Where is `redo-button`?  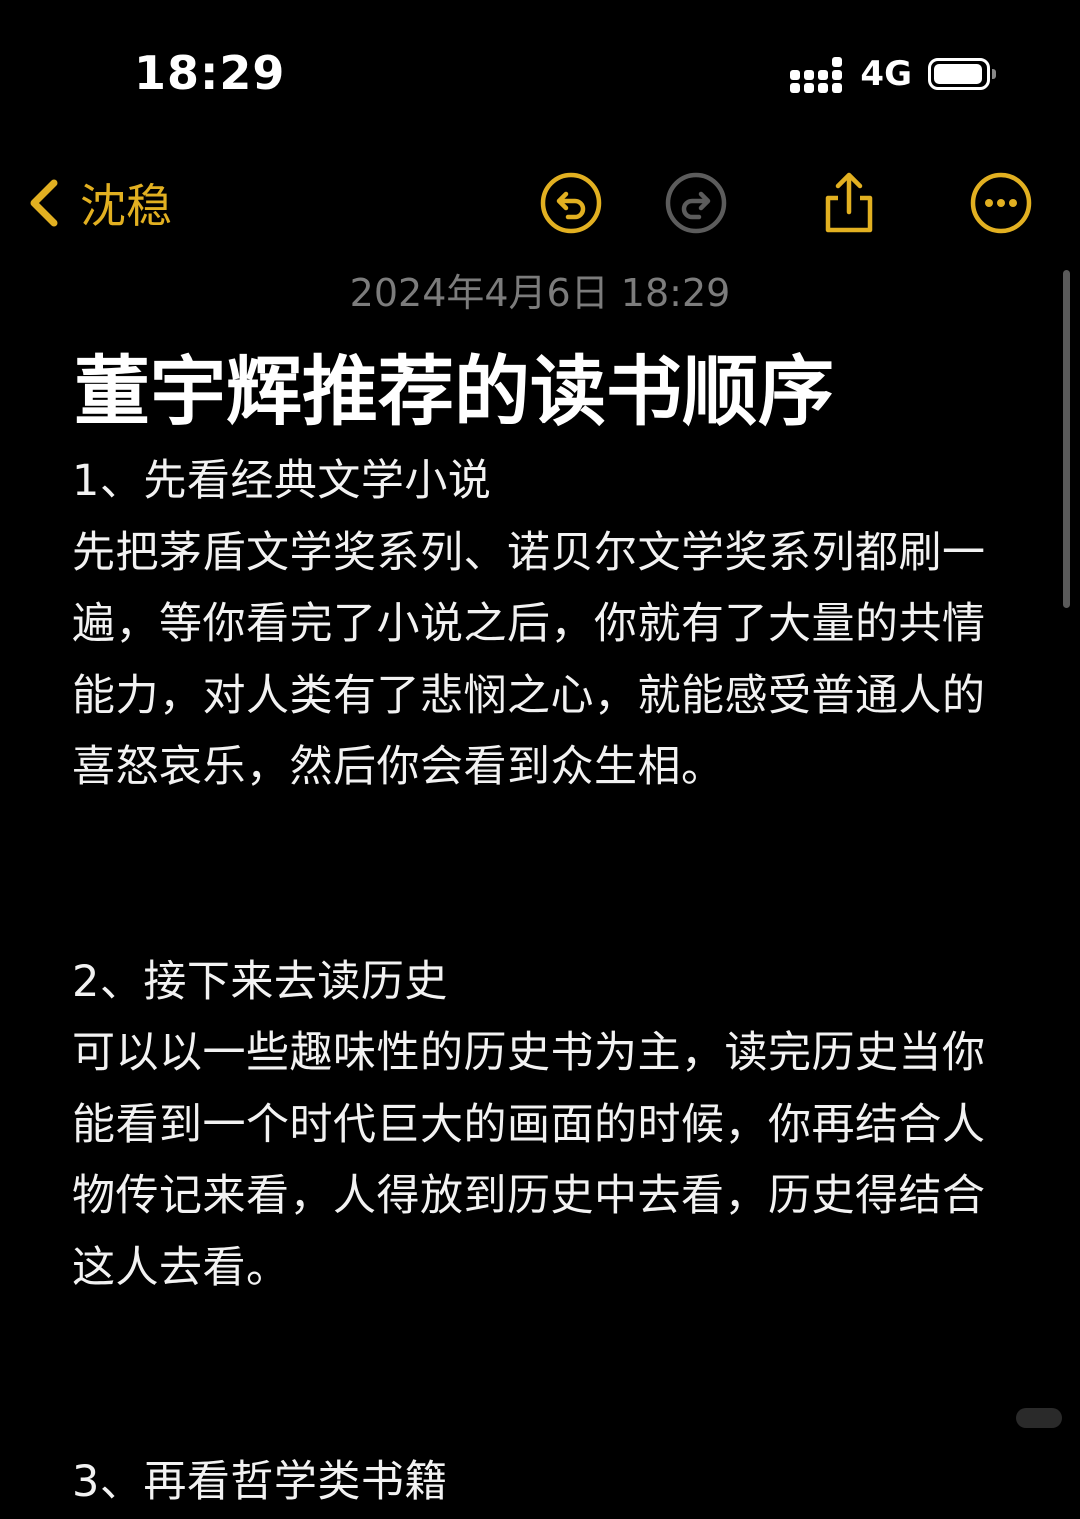
redo-button is located at coordinates (696, 203).